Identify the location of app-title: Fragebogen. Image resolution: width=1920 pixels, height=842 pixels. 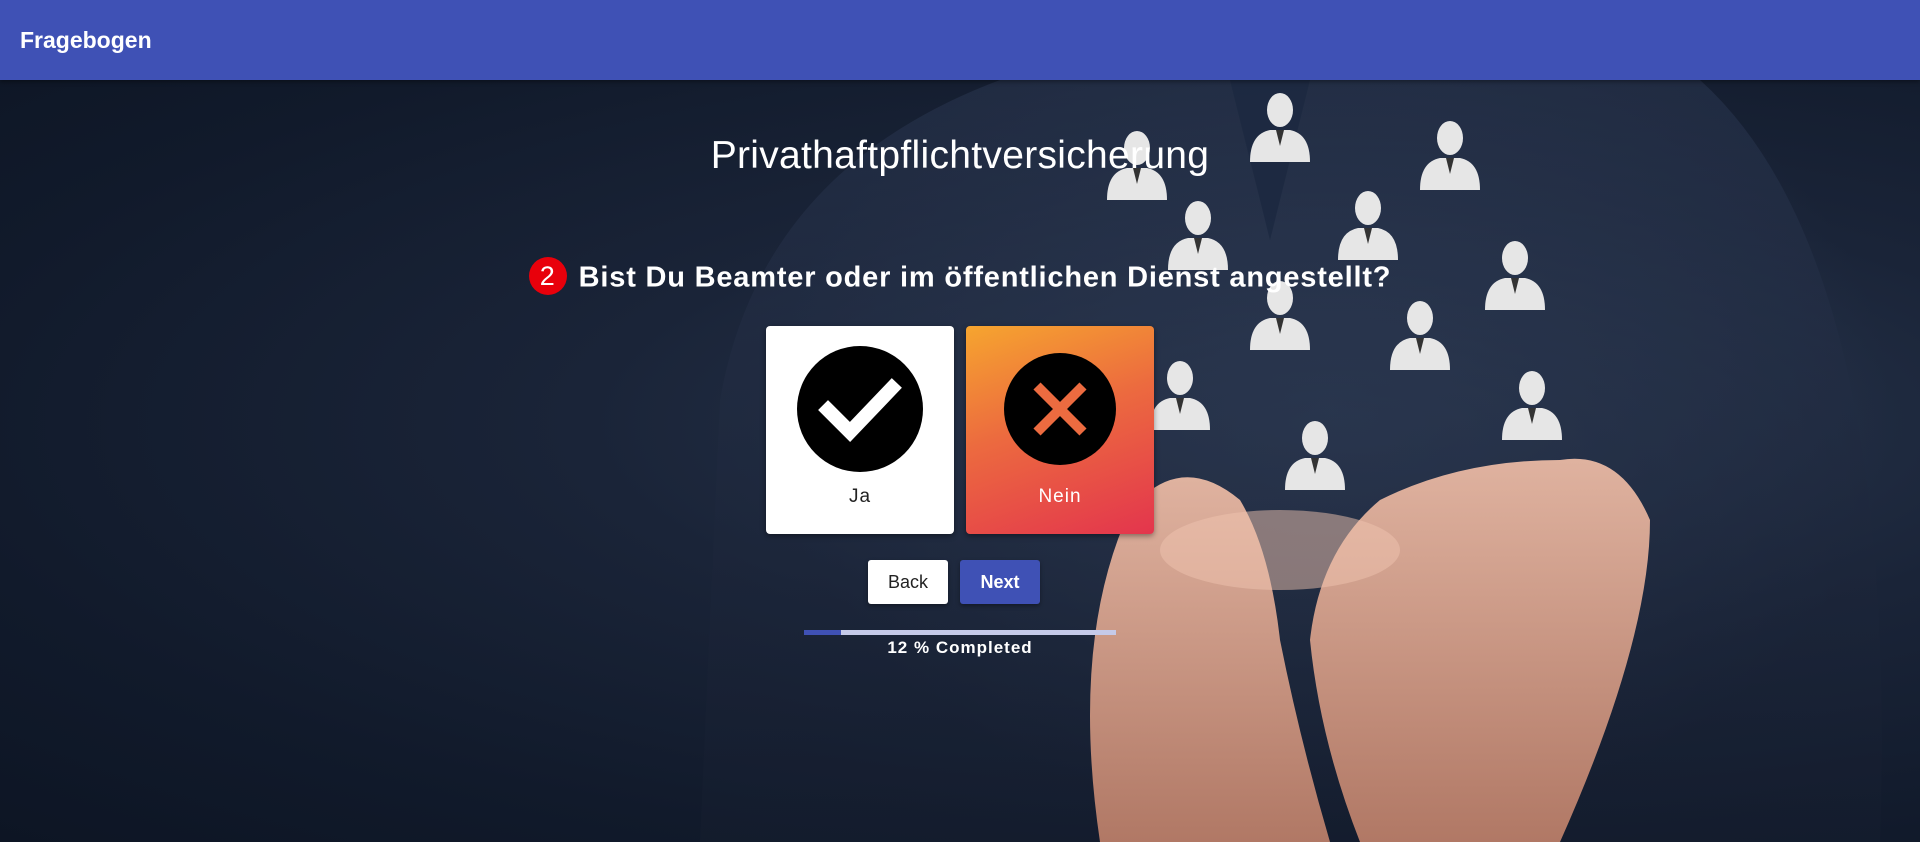
(86, 40).